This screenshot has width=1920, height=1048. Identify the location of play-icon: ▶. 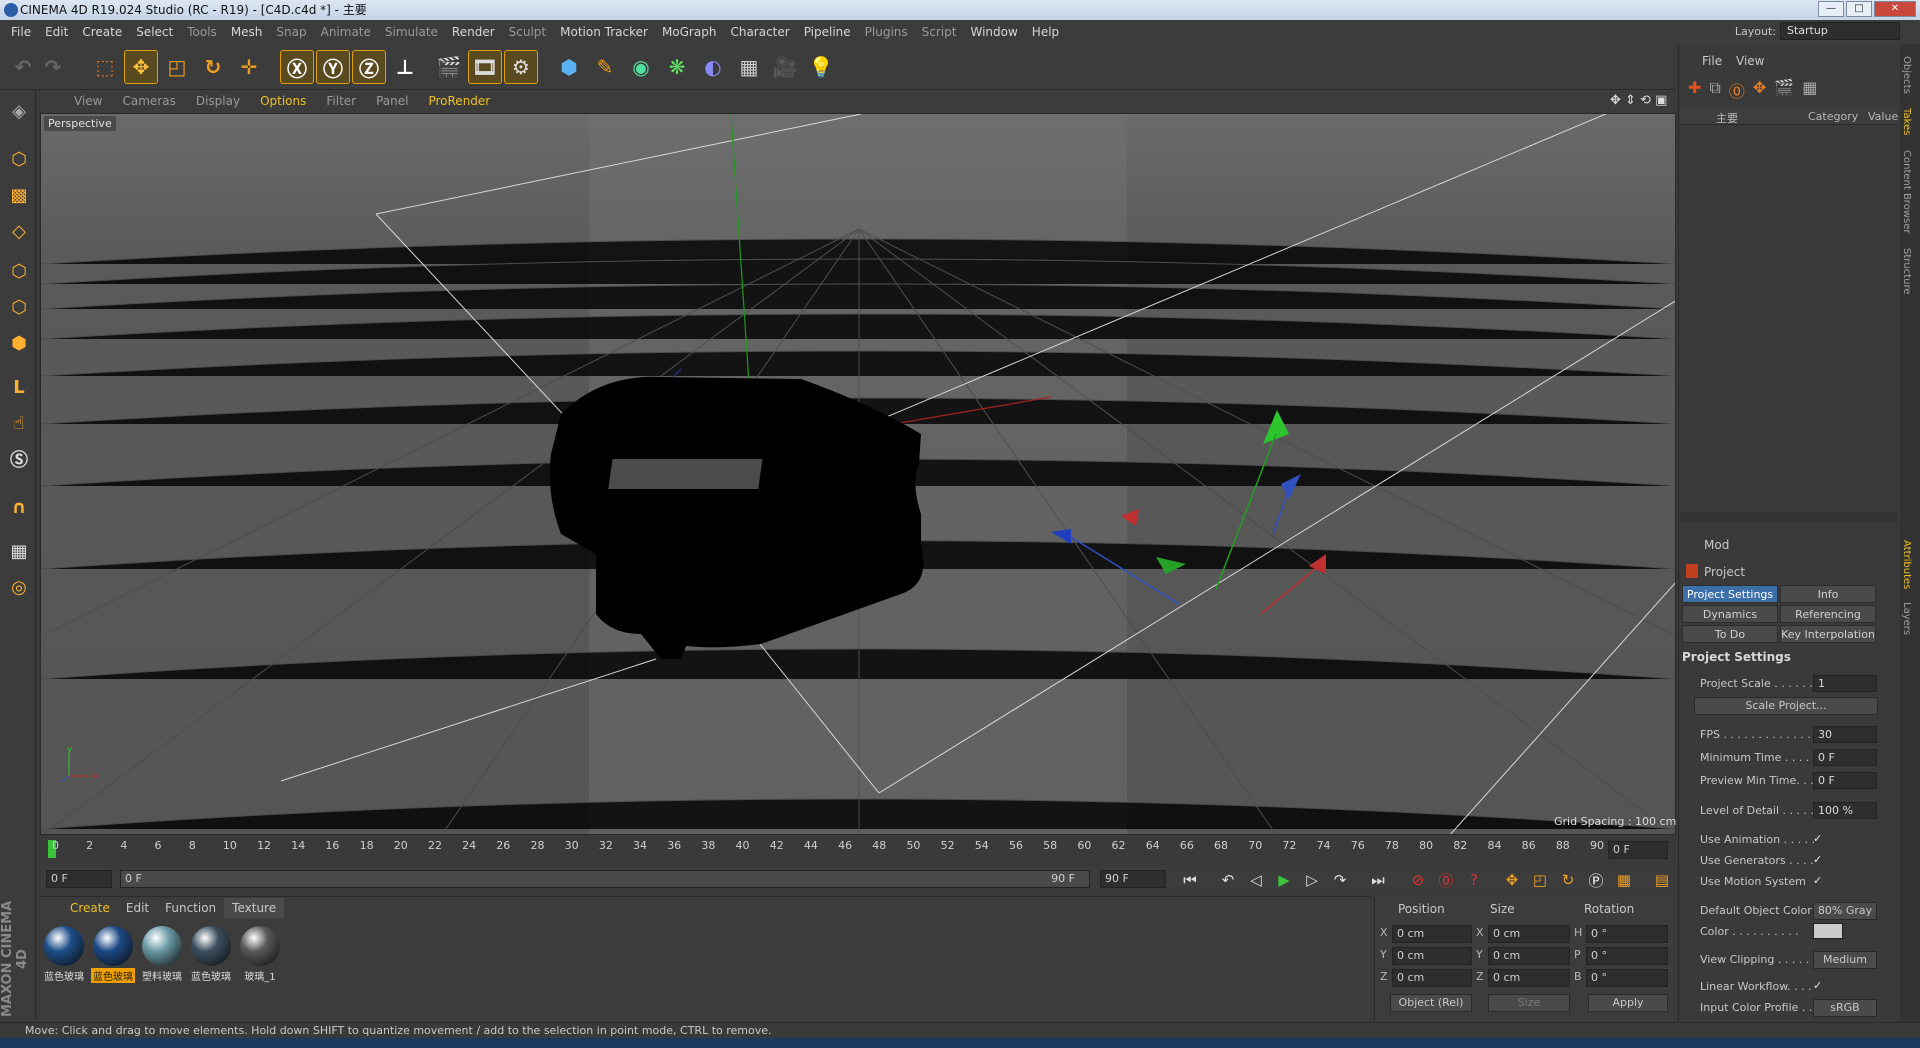
(1284, 880).